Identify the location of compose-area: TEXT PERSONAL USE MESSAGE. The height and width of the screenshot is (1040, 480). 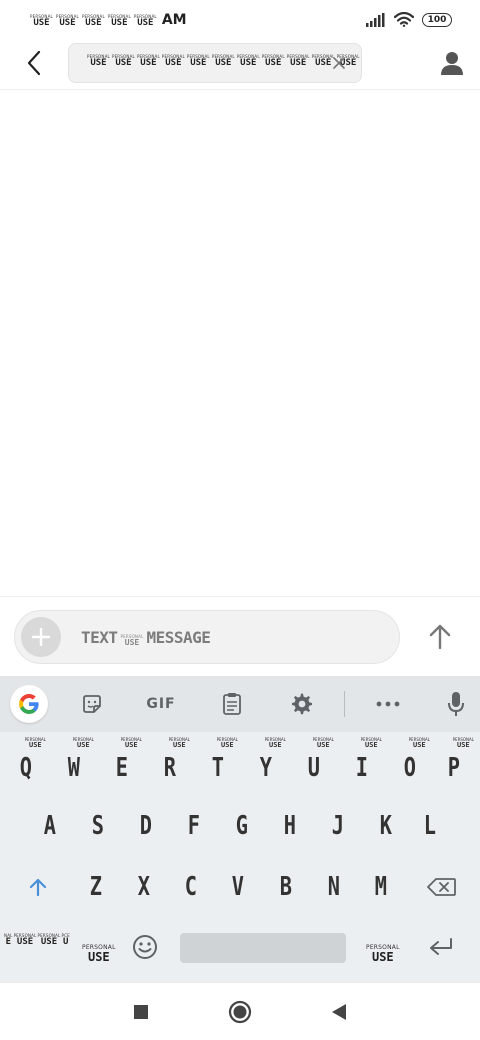
(240, 636).